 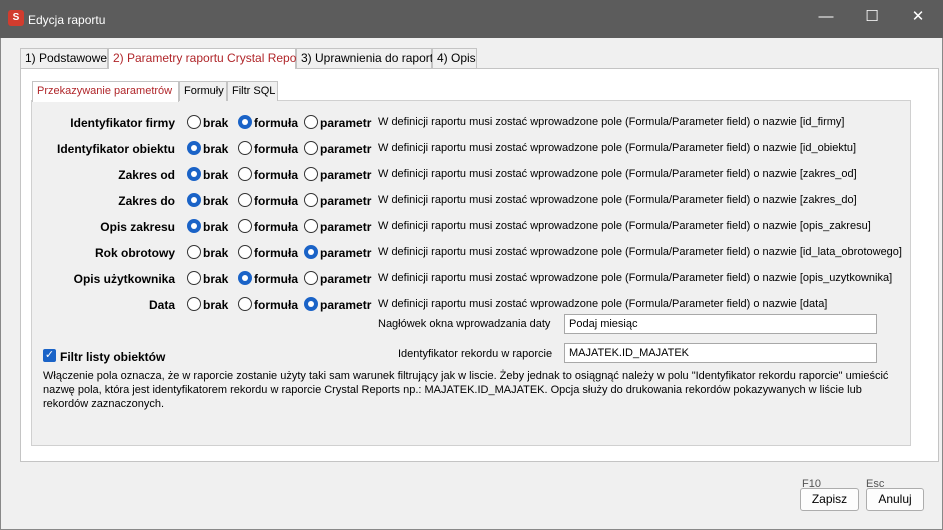 I want to click on param-label: Identyfikator obiektu, so click(x=115, y=149).